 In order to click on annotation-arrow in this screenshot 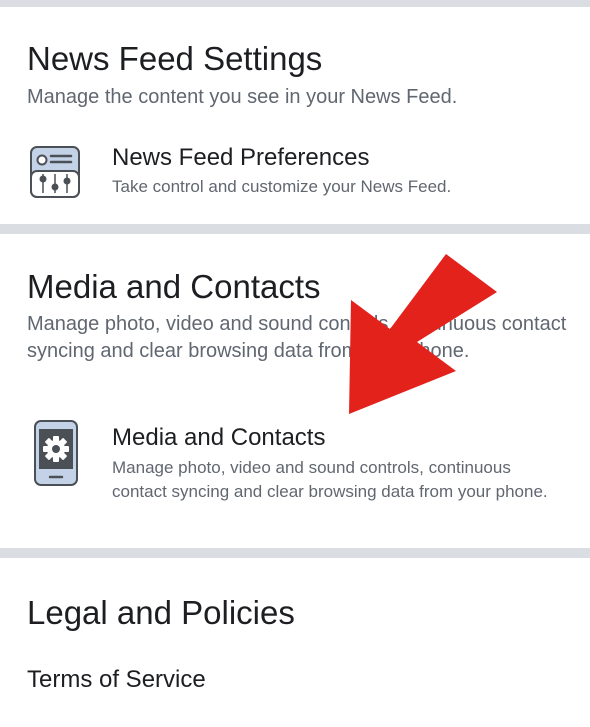, I will do `click(423, 334)`.